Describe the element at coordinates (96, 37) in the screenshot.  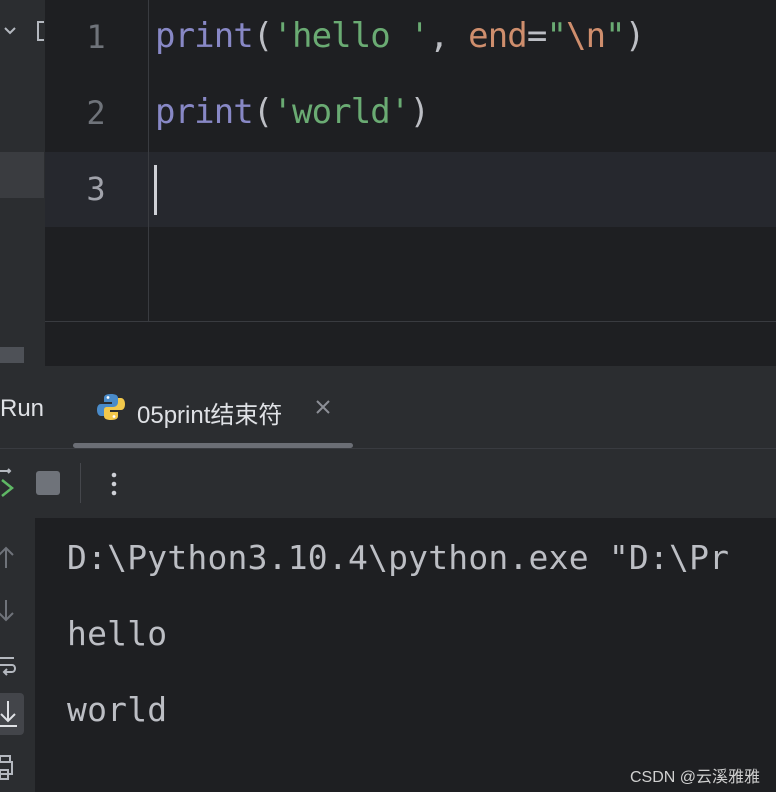
I see `line-number: 1` at that location.